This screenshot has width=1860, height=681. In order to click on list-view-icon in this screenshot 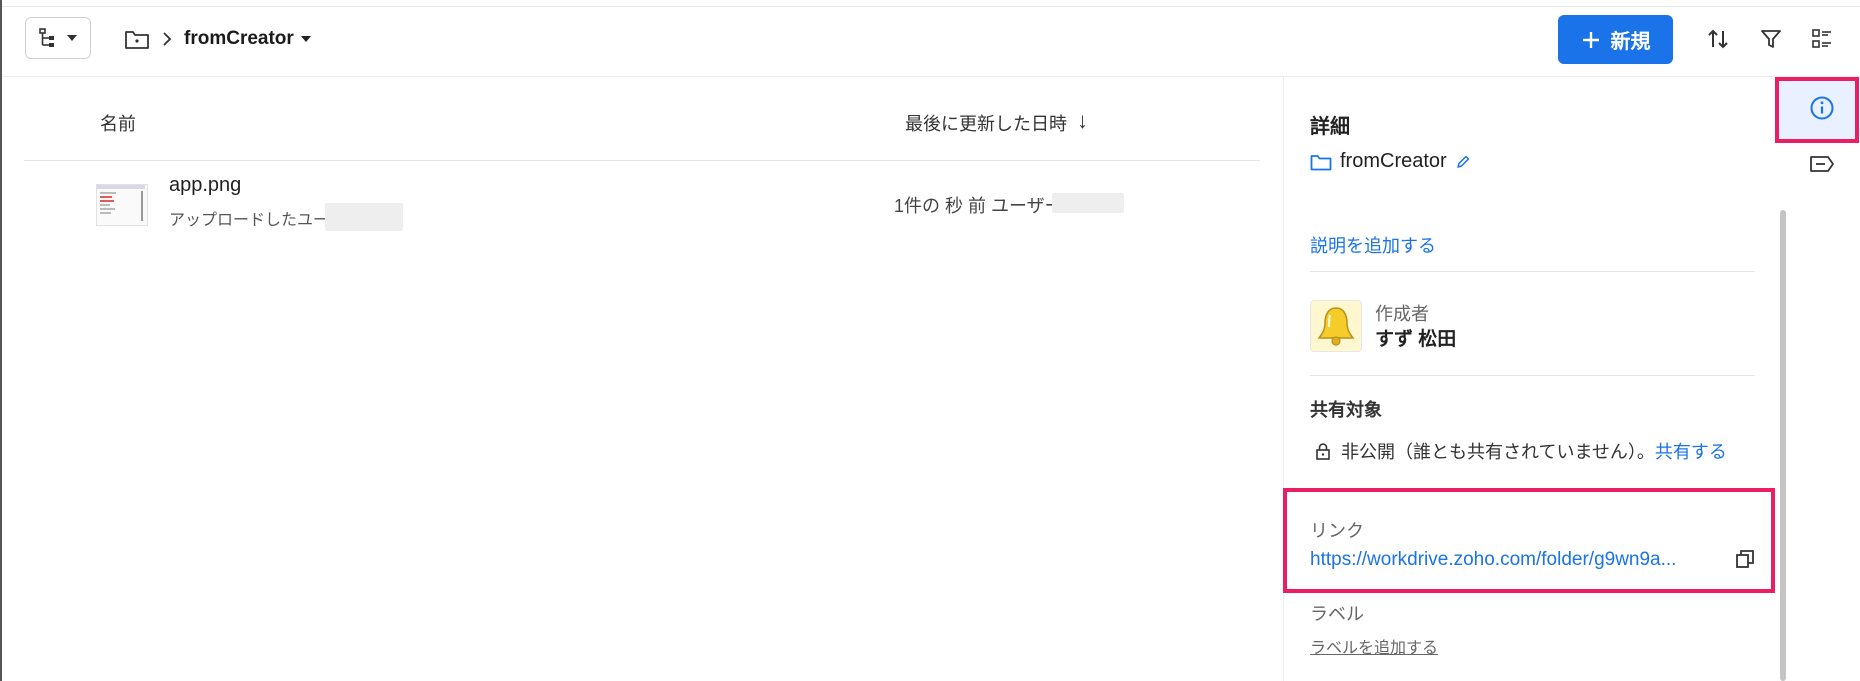, I will do `click(1821, 38)`.